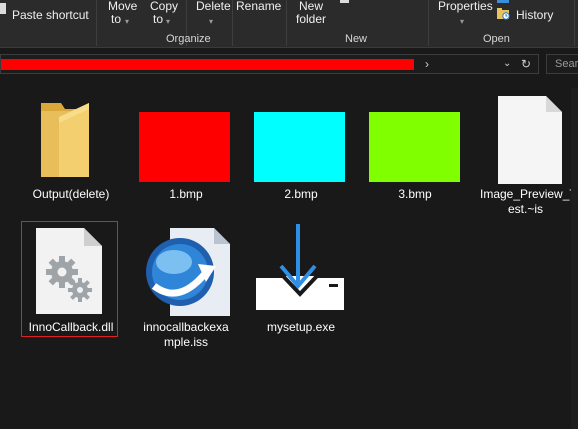 This screenshot has width=578, height=429. What do you see at coordinates (528, 194) in the screenshot?
I see `file-name-label-line-1: Image_Preview_T` at bounding box center [528, 194].